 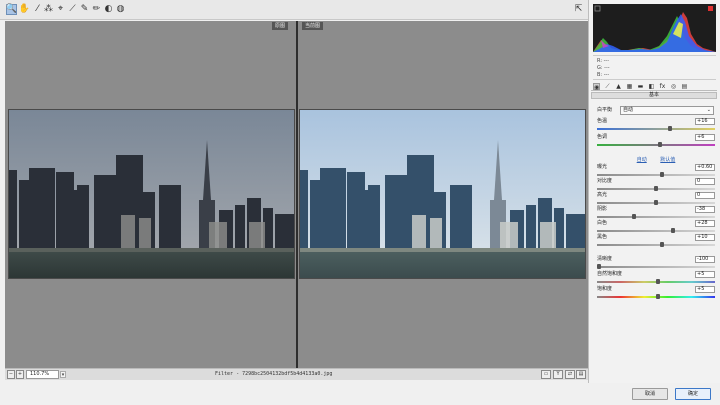 I want to click on temperature-label: 色温, so click(x=602, y=121).